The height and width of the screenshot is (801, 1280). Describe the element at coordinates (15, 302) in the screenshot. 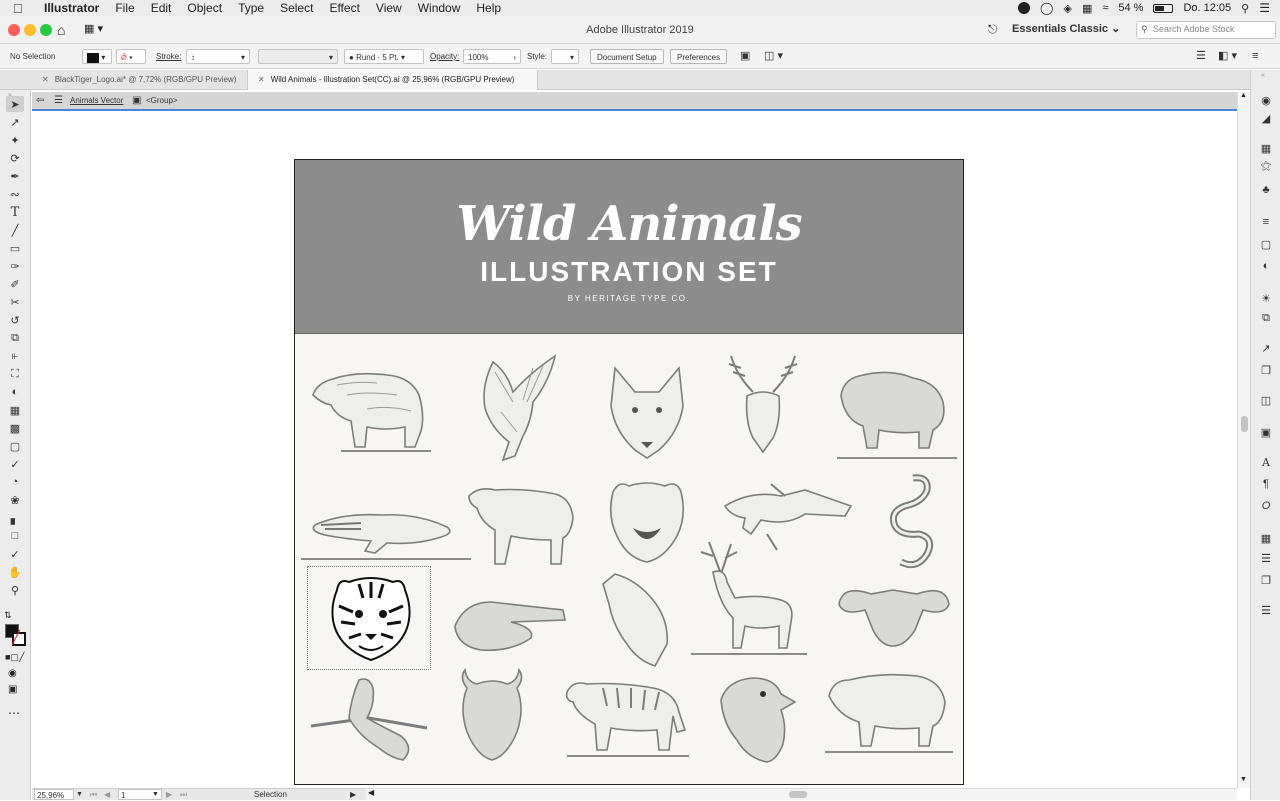

I see `scissors-icon: ✂` at that location.